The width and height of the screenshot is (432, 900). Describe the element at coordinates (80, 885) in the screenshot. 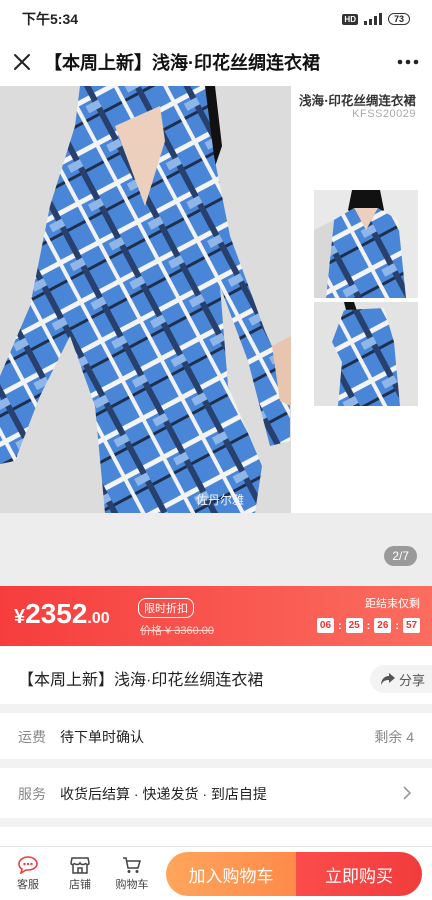

I see `nav-label: 店铺` at that location.